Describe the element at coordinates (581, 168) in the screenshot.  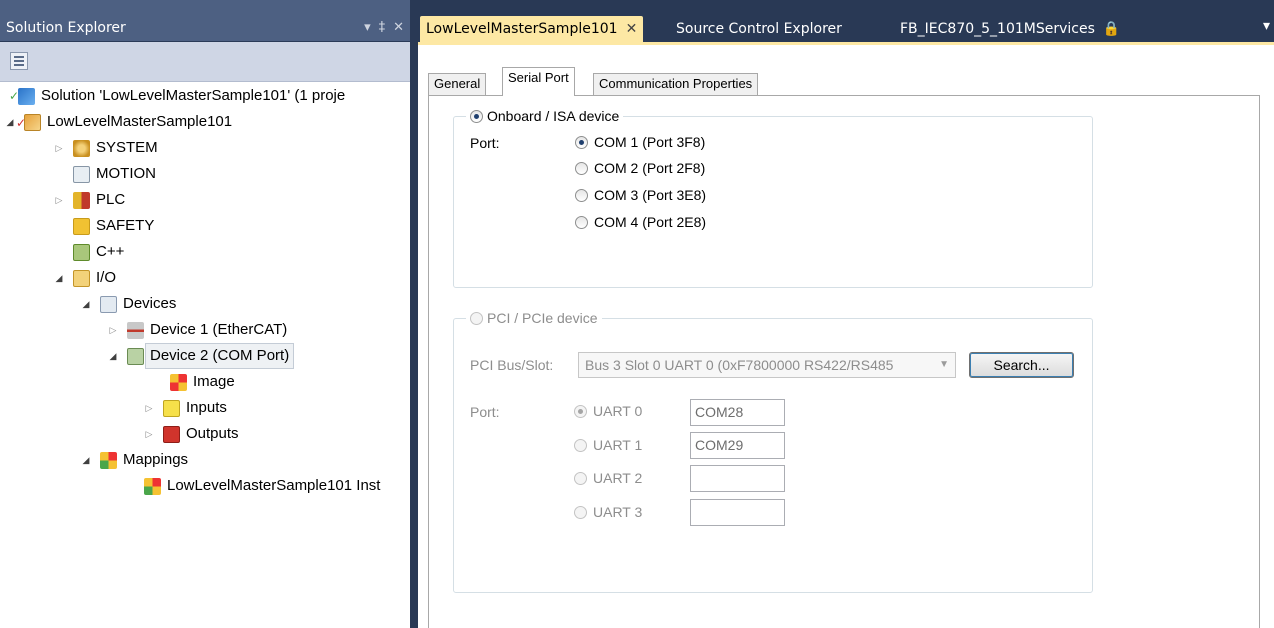
I see `com2-radio` at that location.